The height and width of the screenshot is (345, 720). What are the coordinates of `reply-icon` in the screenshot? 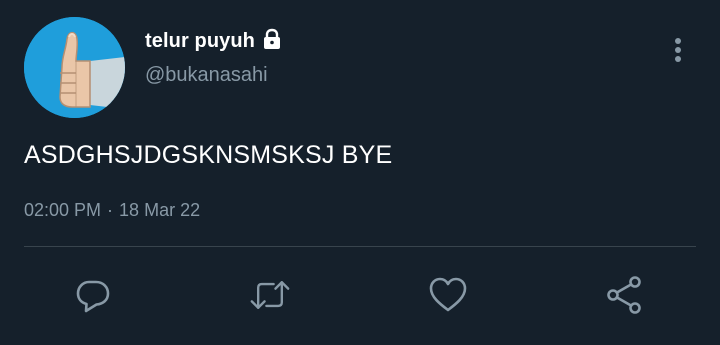 It's located at (93, 296).